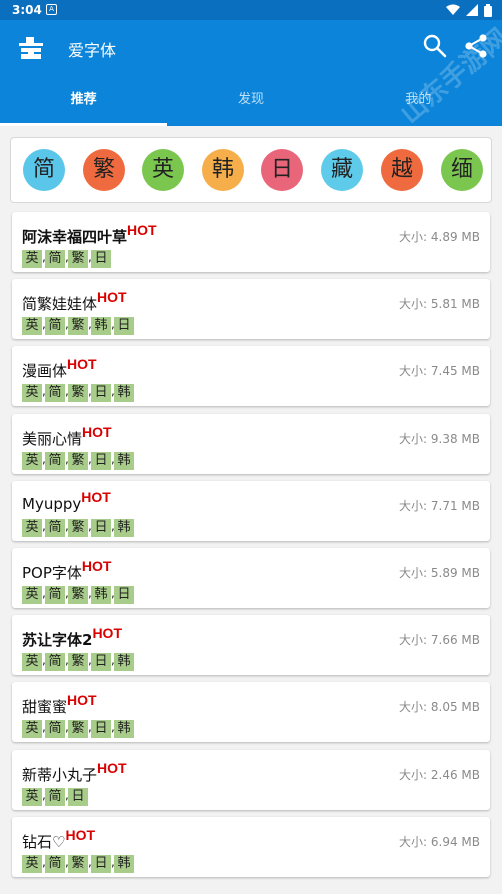 Image resolution: width=502 pixels, height=894 pixels. I want to click on language-filter-2: 英, so click(163, 170).